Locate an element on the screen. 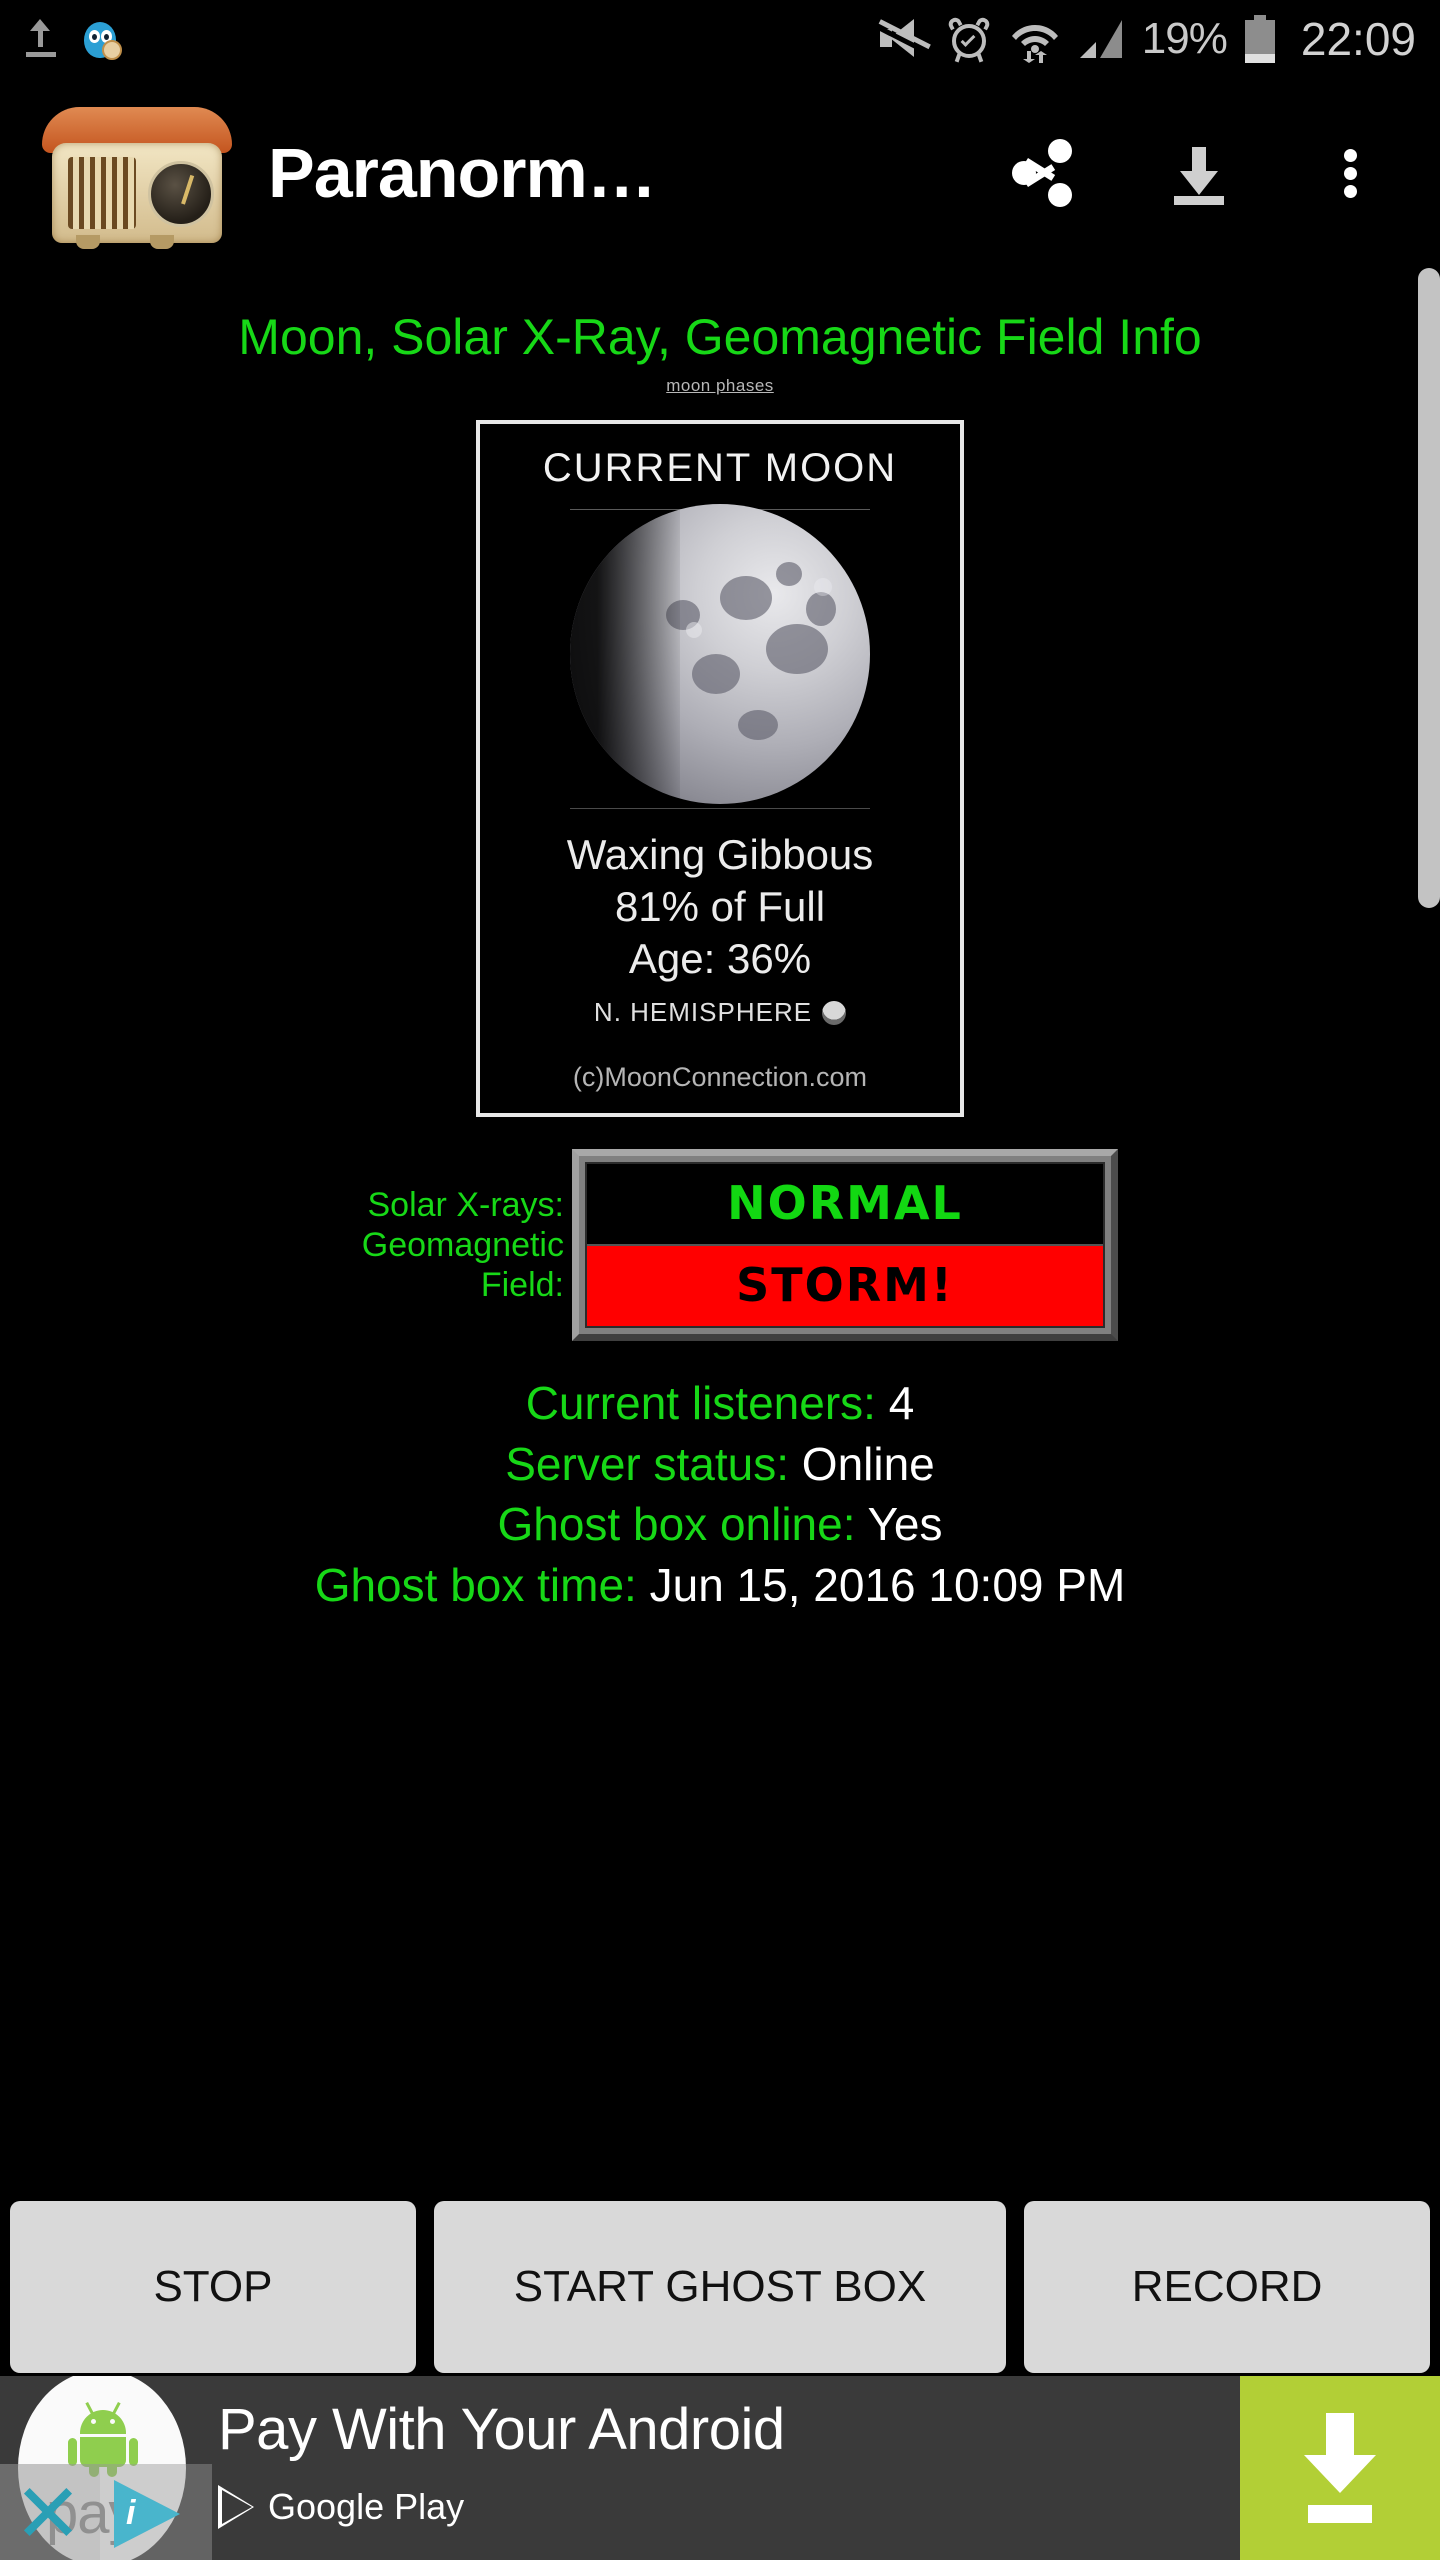 The width and height of the screenshot is (1440, 2560). overflow-menu-icon is located at coordinates (1352, 173).